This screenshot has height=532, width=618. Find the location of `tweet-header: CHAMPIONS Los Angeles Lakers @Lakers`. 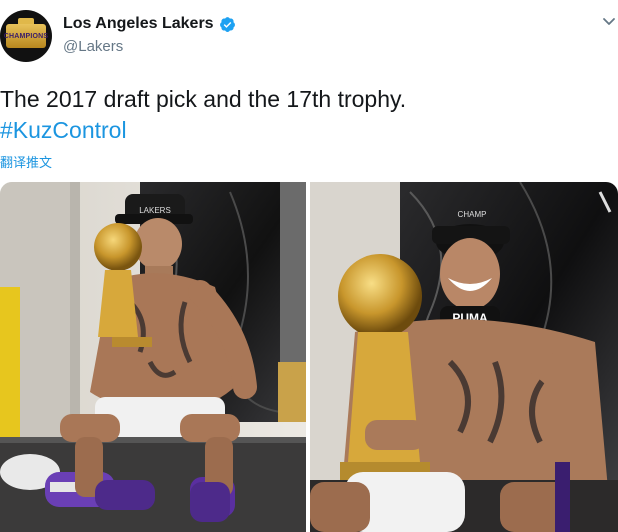

tweet-header: CHAMPIONS Los Angeles Lakers @Lakers is located at coordinates (309, 35).